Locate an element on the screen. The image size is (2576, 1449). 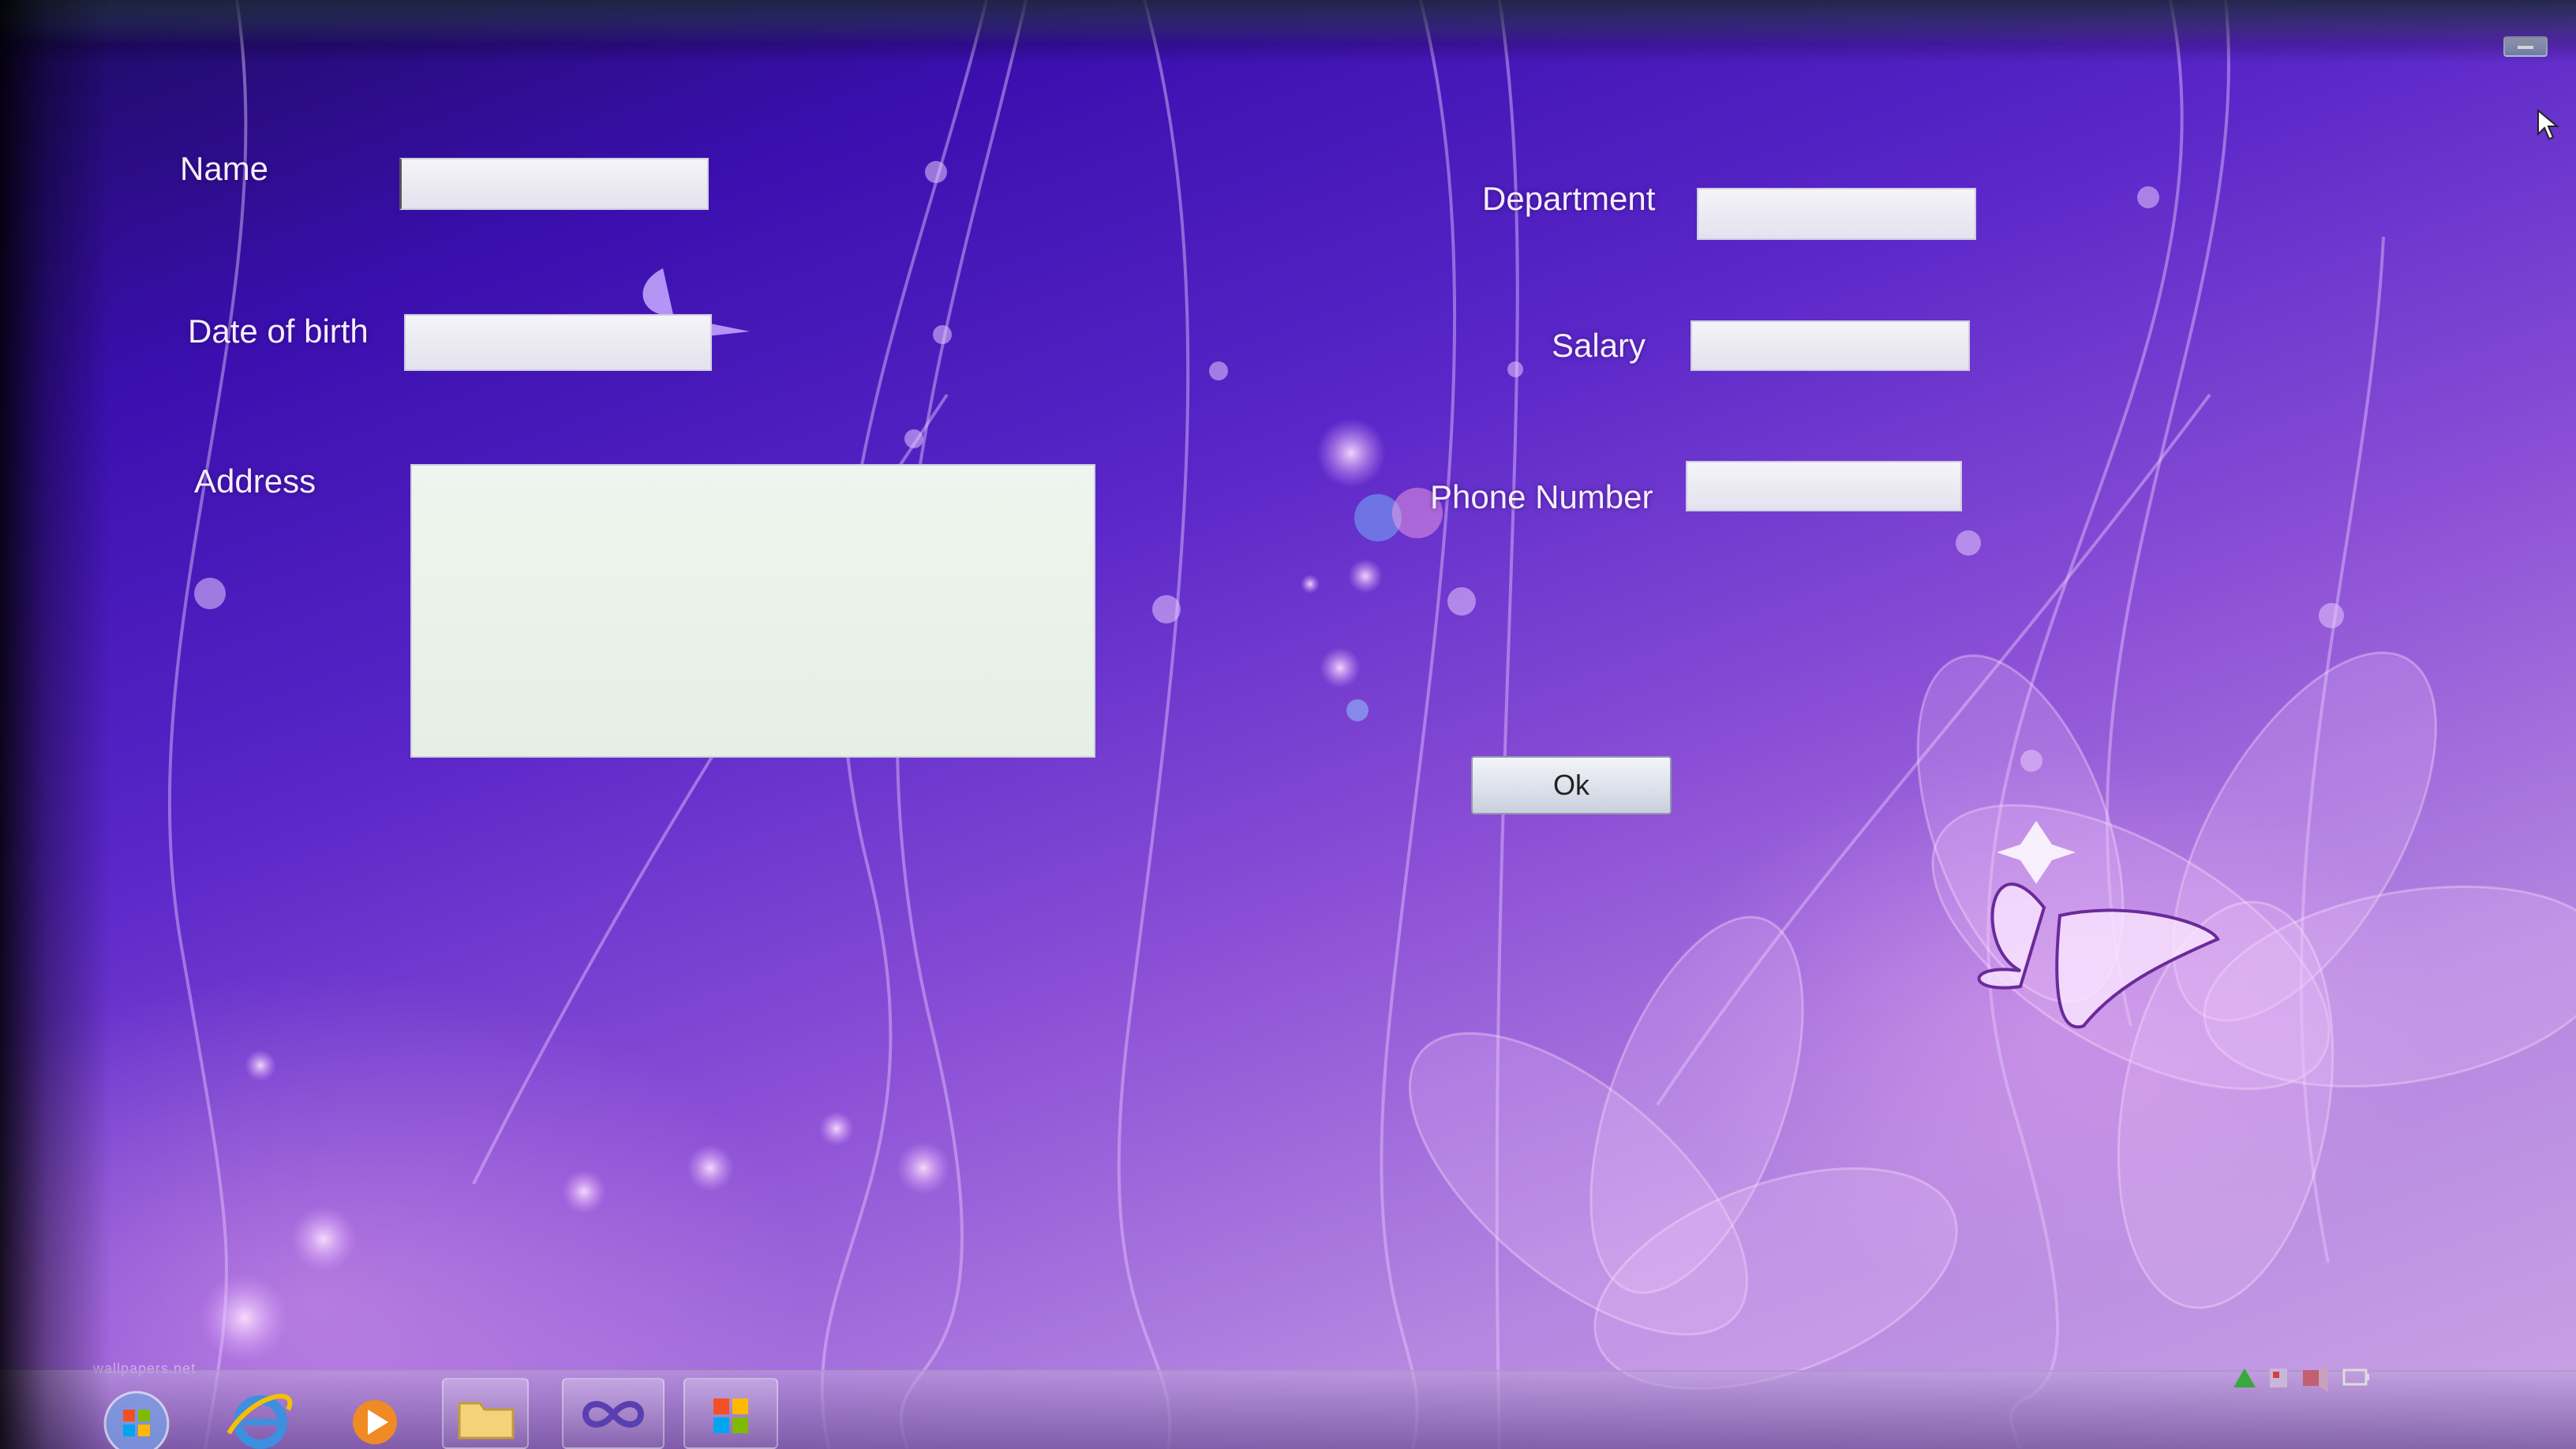
flag-icon is located at coordinates (2278, 1377).